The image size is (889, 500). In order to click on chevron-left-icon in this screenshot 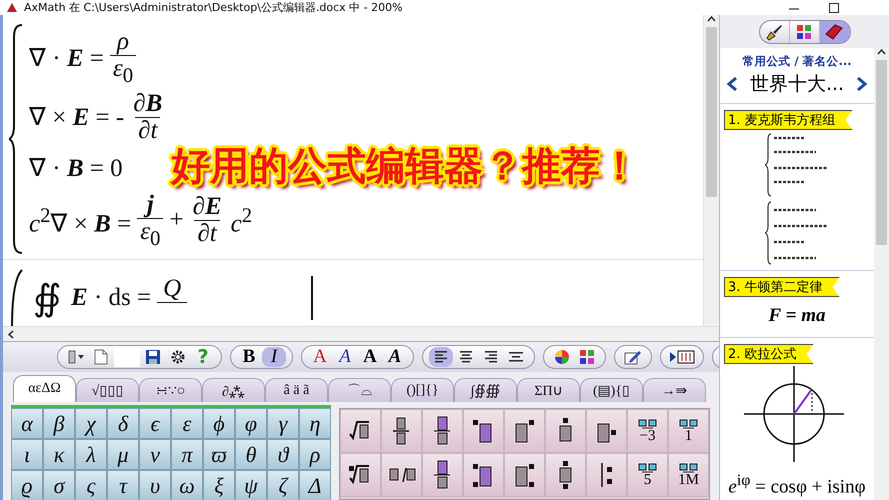, I will do `click(732, 84)`.